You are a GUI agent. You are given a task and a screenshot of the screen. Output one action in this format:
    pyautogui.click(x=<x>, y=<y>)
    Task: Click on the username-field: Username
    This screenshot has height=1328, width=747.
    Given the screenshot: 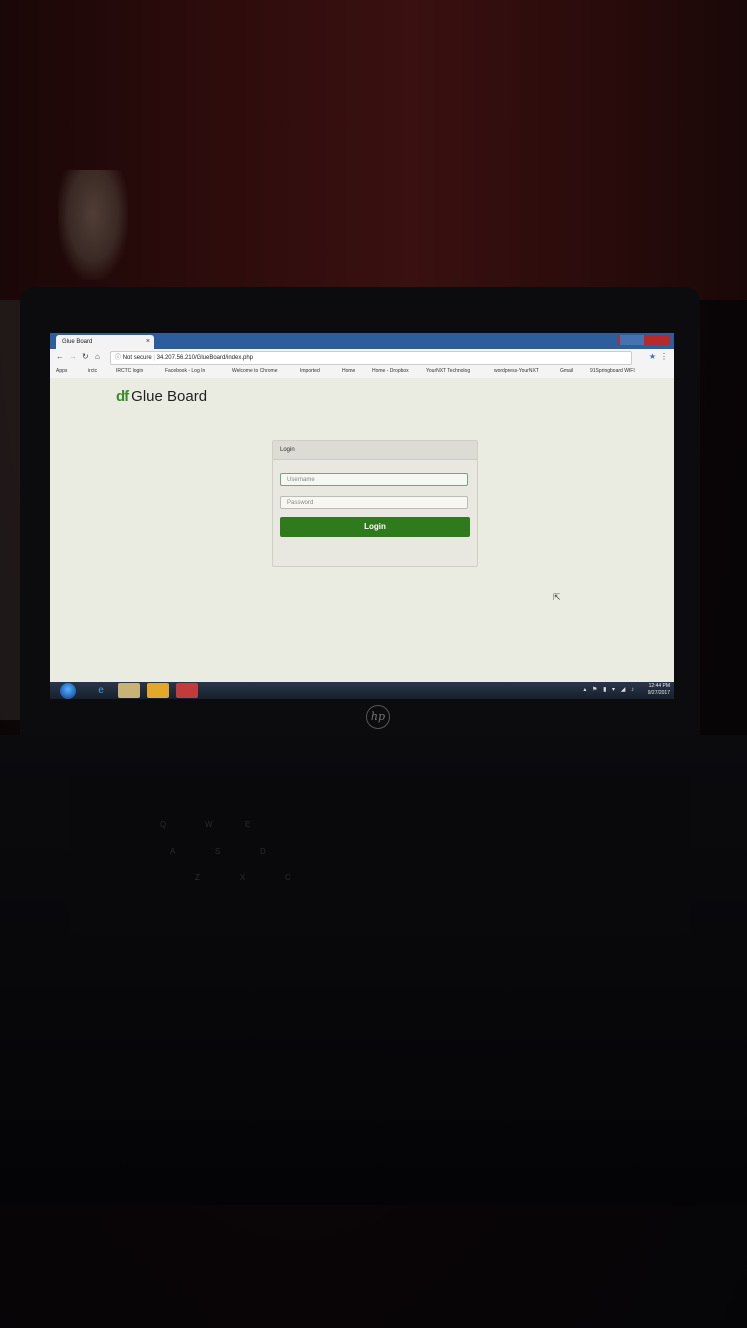 What is the action you would take?
    pyautogui.click(x=374, y=479)
    